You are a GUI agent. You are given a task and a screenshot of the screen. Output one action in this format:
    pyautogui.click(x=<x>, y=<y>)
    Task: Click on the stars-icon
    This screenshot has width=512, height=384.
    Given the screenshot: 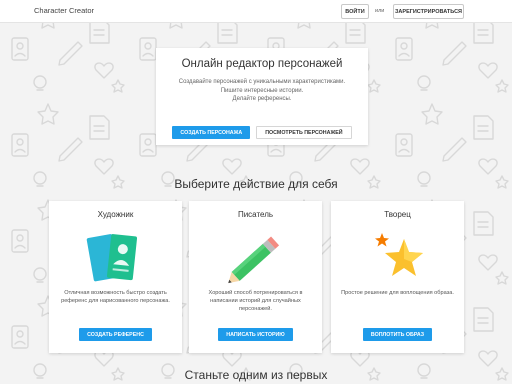 What is the action you would take?
    pyautogui.click(x=399, y=254)
    